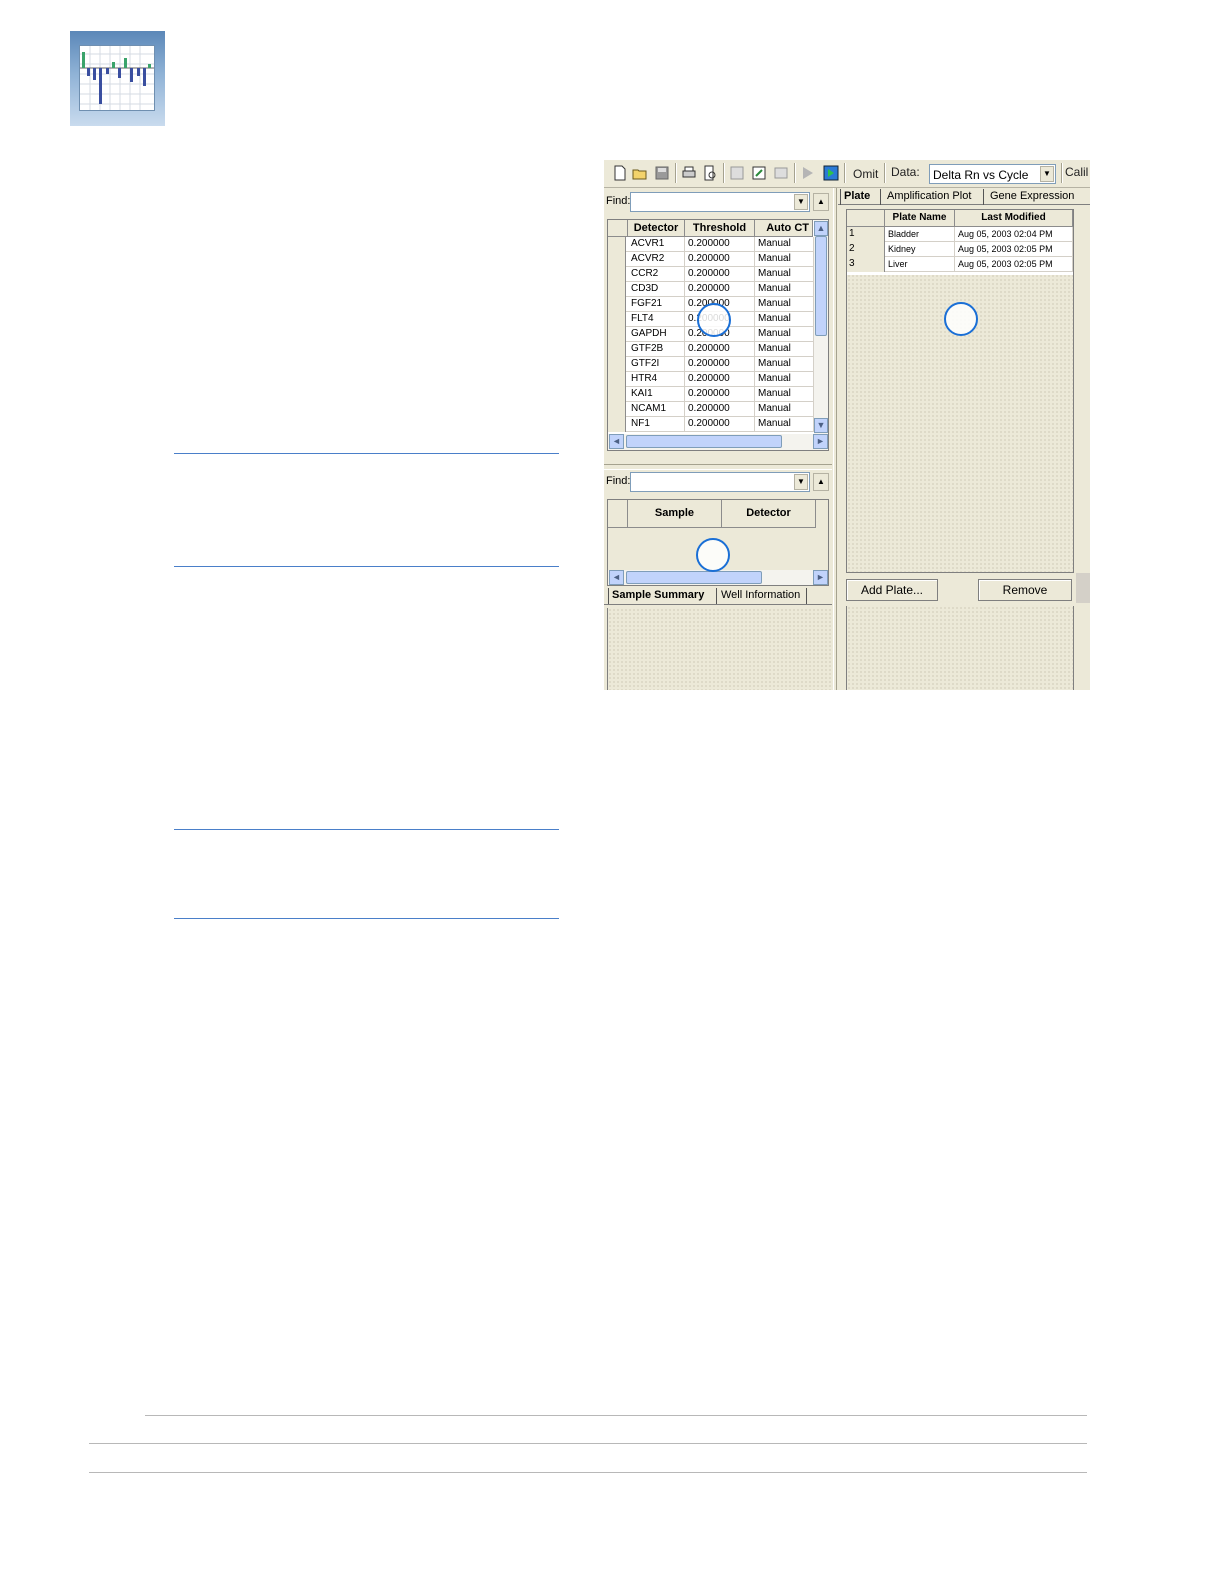 This screenshot has height=1584, width=1224. What do you see at coordinates (1077, 172) in the screenshot?
I see `calibrator-label: Calil` at bounding box center [1077, 172].